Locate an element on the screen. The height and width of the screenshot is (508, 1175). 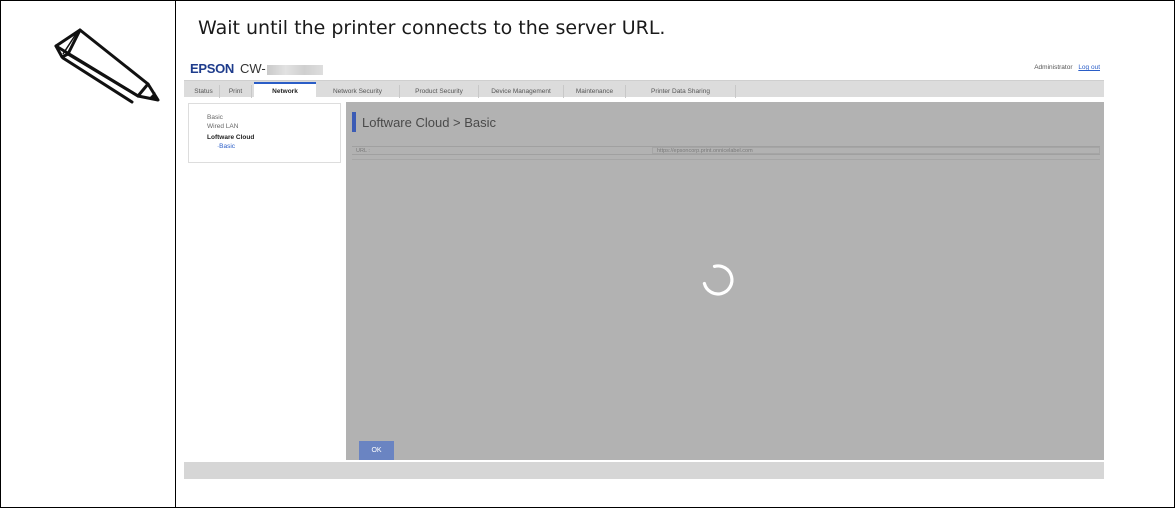
url-label: URL : is located at coordinates (363, 151).